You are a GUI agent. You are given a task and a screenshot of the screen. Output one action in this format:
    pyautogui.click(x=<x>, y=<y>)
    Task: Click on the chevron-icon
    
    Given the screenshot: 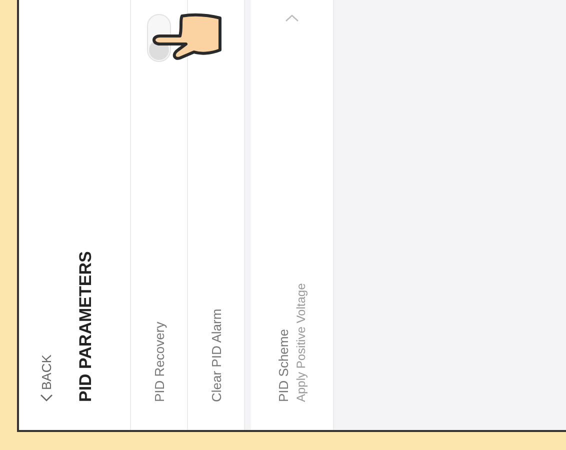 What is the action you would take?
    pyautogui.click(x=292, y=18)
    